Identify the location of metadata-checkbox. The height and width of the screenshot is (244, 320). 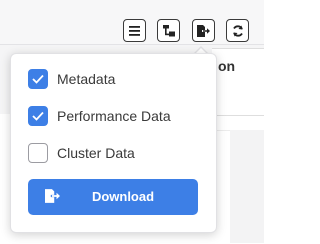
(38, 79).